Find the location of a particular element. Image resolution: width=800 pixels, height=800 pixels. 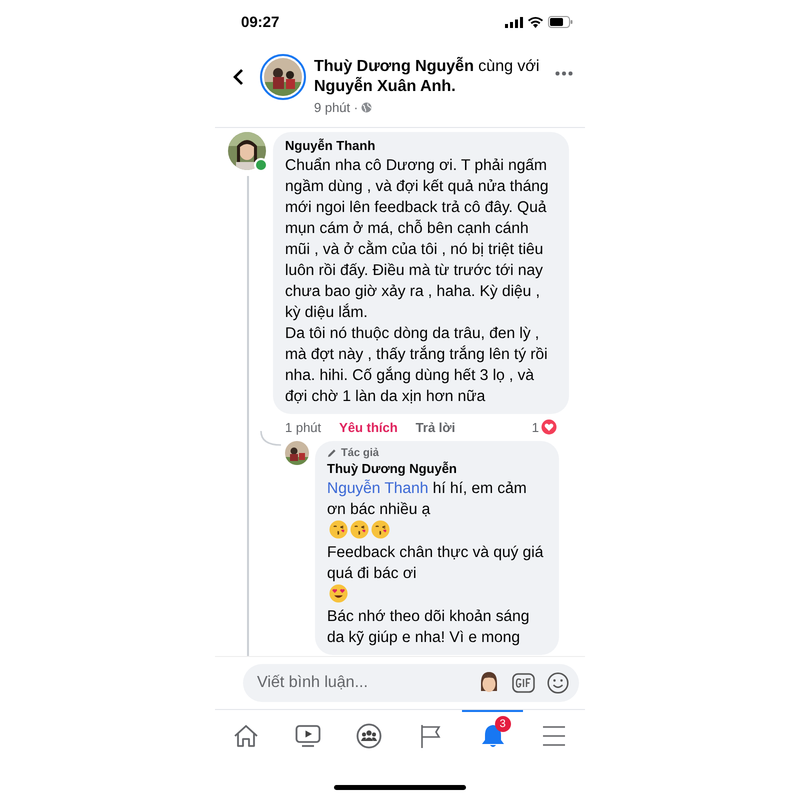

back-icon is located at coordinates (238, 77).